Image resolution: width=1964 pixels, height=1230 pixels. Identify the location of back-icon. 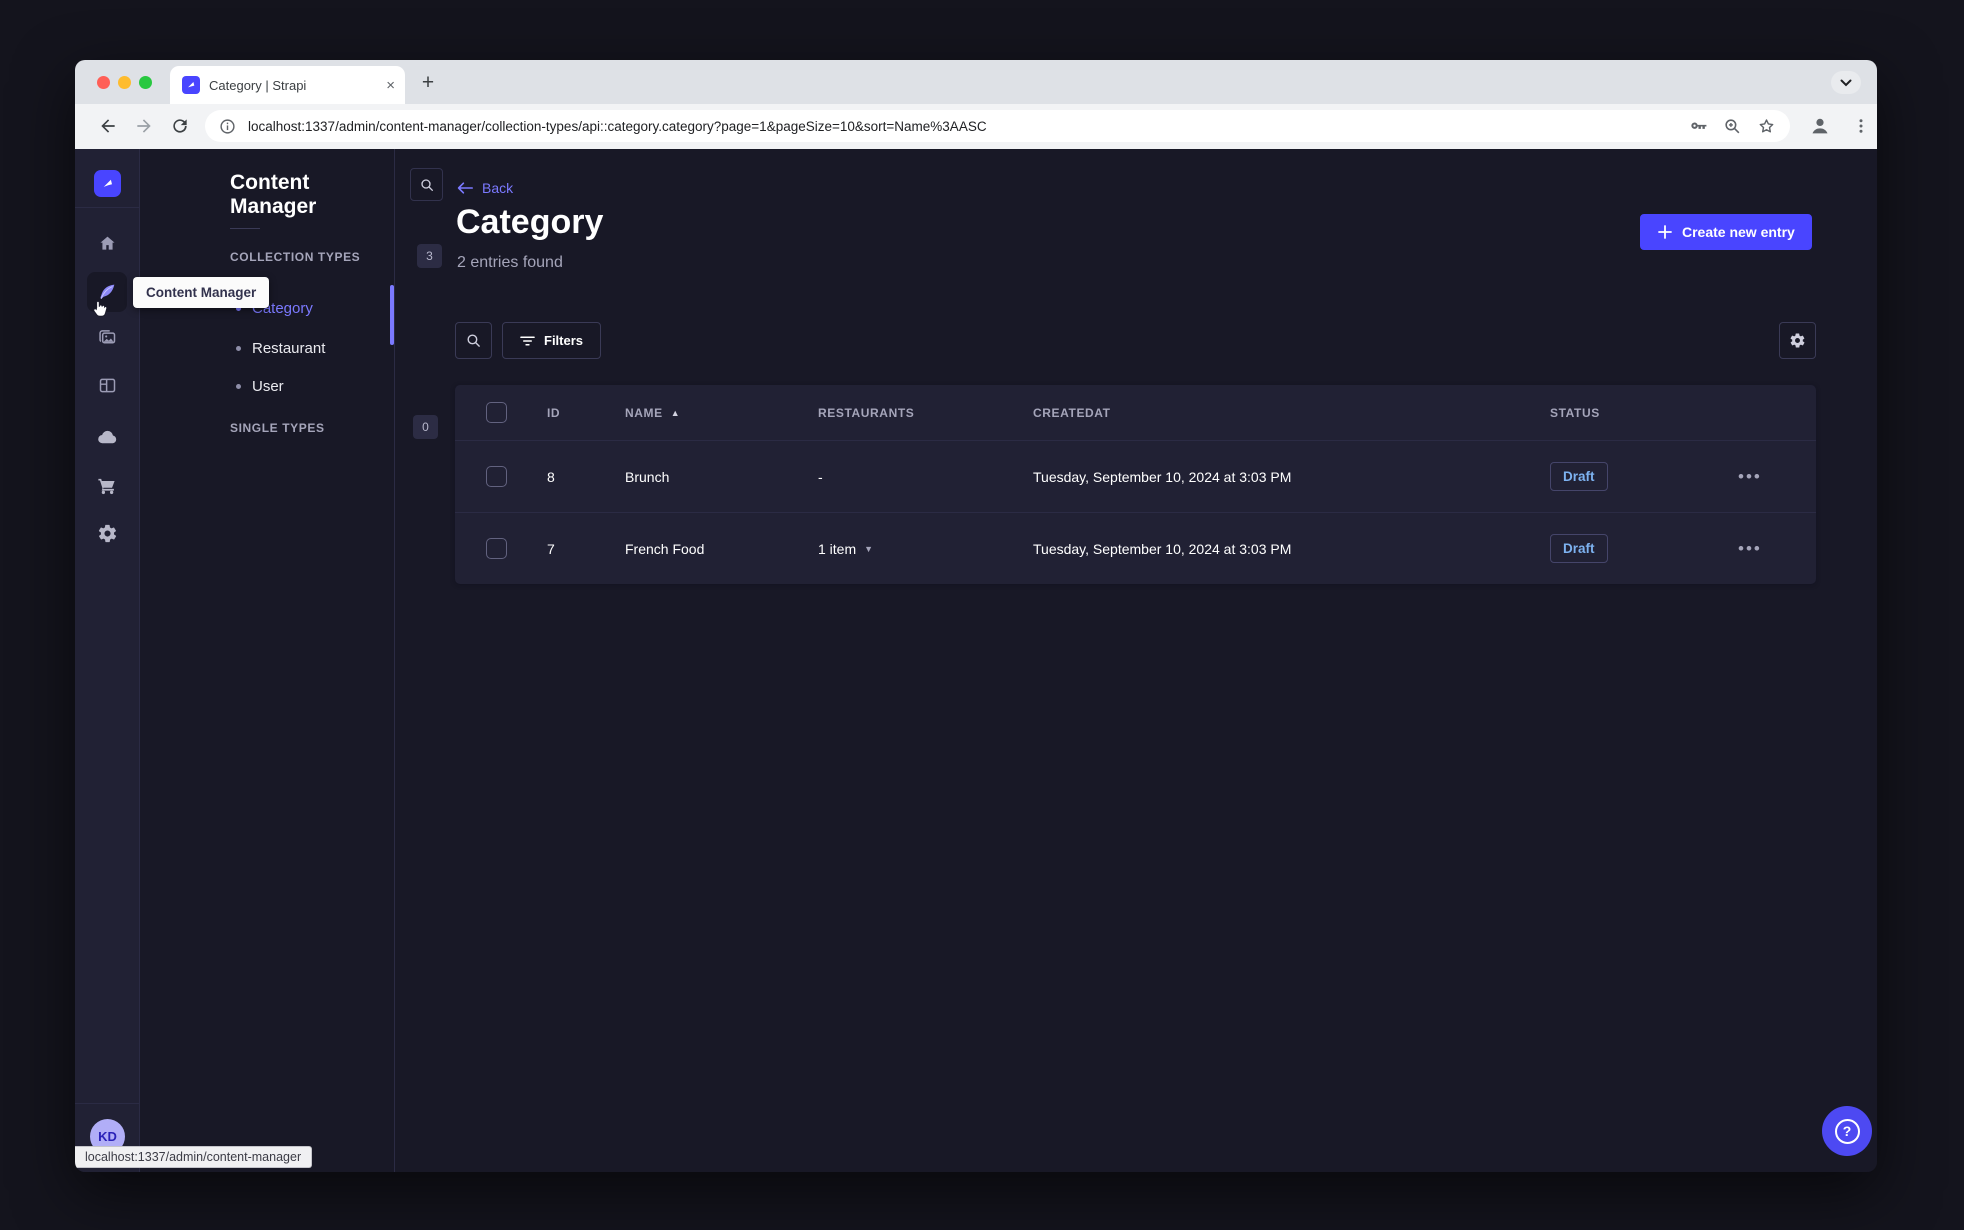
(108, 126).